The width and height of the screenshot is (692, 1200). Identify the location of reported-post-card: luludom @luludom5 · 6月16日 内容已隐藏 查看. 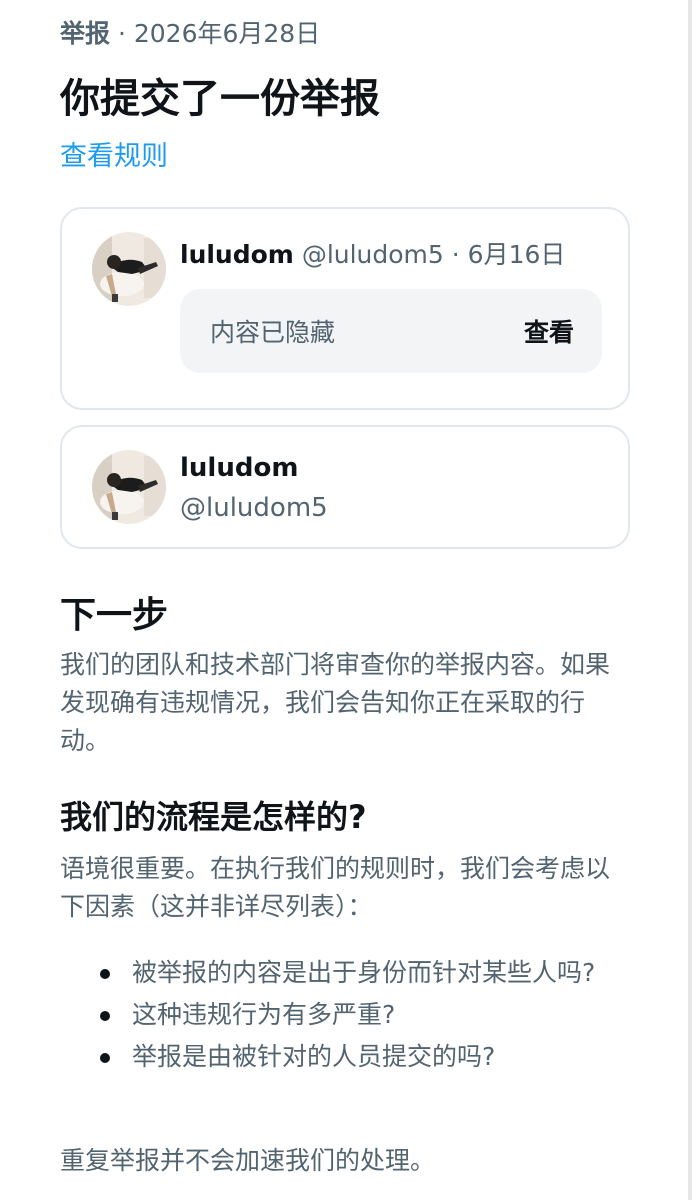
(345, 308).